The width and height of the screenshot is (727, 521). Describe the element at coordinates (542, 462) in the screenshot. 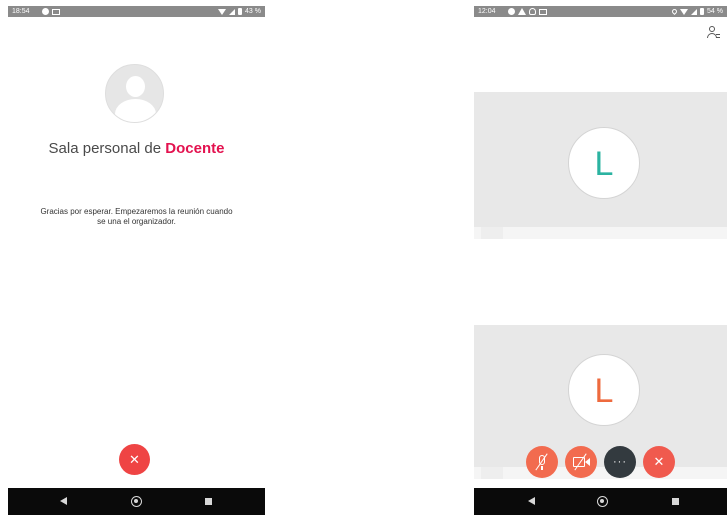

I see `mute-button` at that location.